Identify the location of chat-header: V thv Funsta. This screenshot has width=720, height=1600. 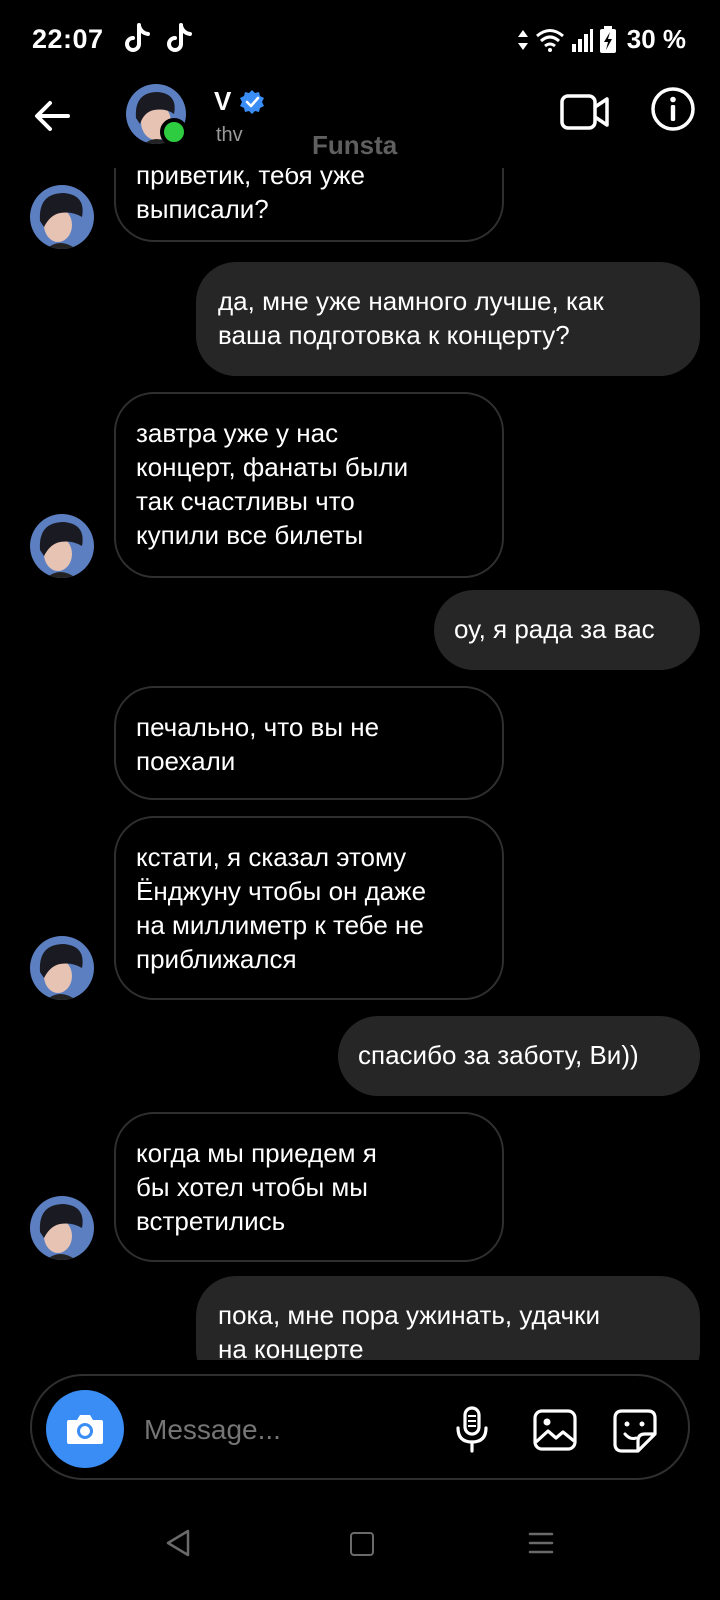
(360, 125).